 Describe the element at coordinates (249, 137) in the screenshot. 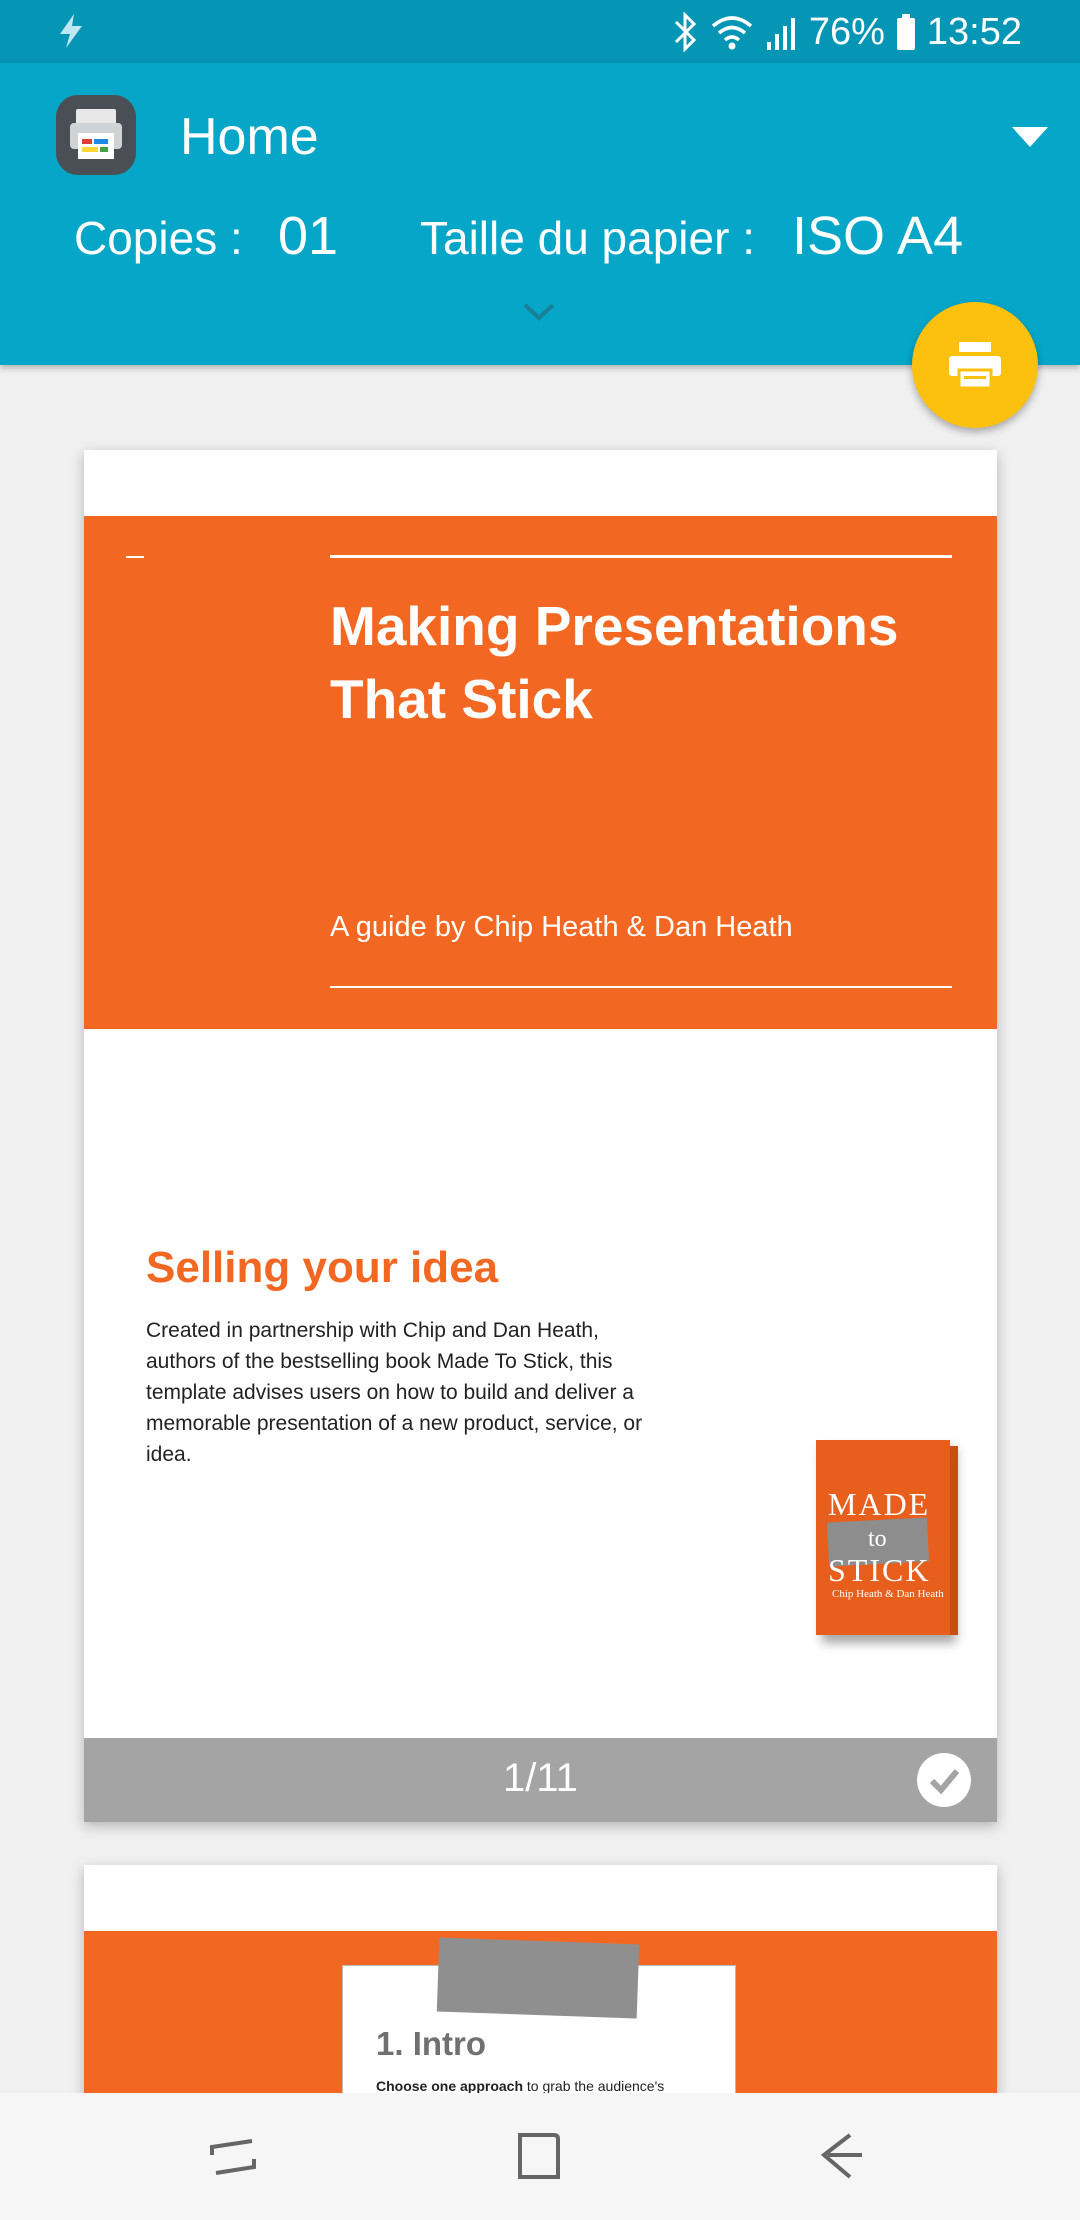

I see `app-title: Home` at that location.